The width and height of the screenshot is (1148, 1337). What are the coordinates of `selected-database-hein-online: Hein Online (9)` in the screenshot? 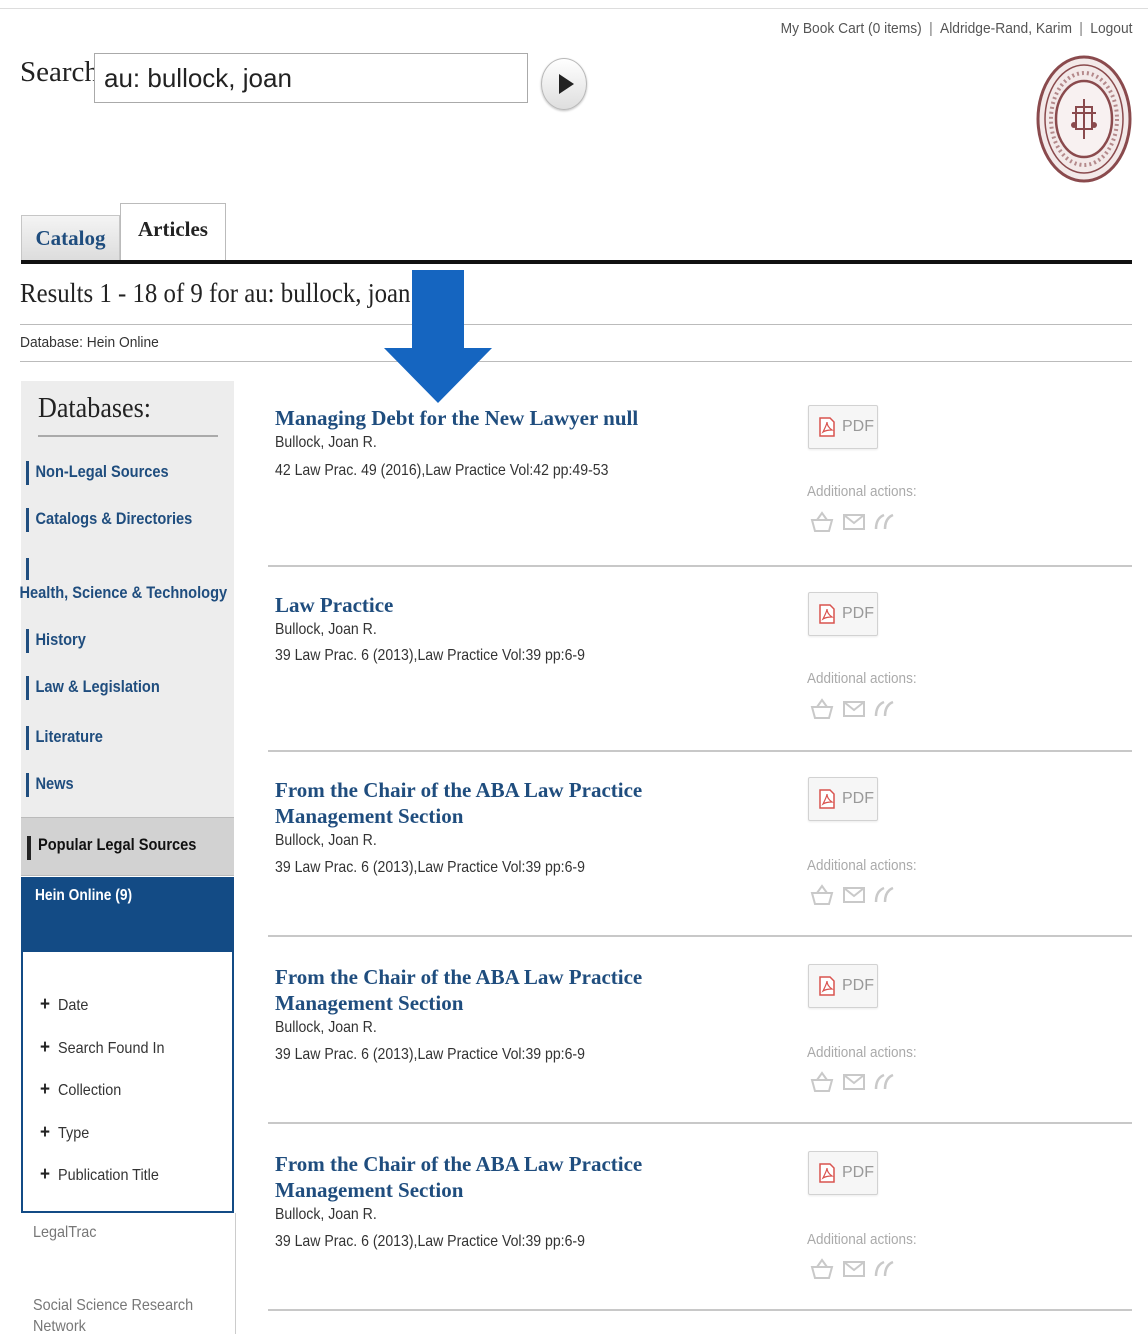 It's located at (127, 914).